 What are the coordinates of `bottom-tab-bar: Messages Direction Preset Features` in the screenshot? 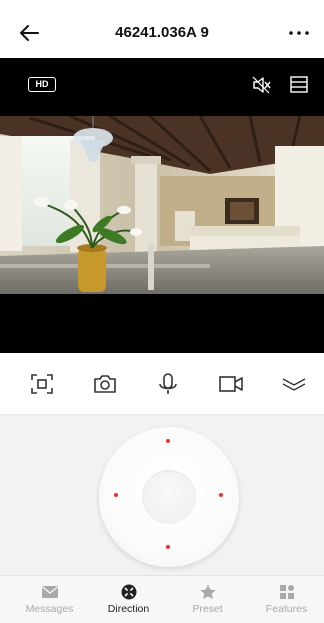 It's located at (162, 599).